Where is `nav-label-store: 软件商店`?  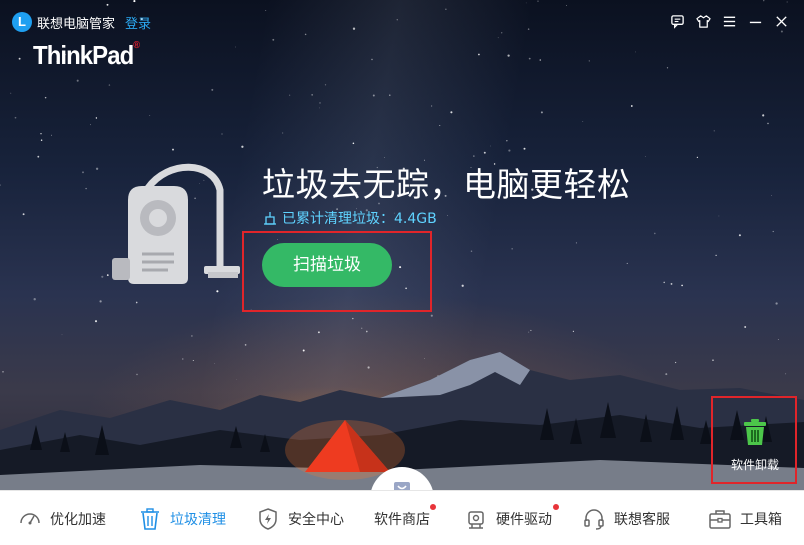
nav-label-store: 软件商店 is located at coordinates (402, 519).